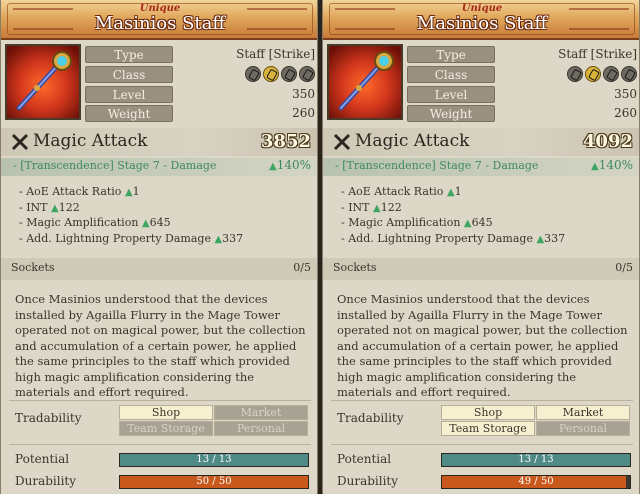 Image resolution: width=640 pixels, height=494 pixels. What do you see at coordinates (293, 165) in the screenshot?
I see `transcendence-value-text: 140%` at bounding box center [293, 165].